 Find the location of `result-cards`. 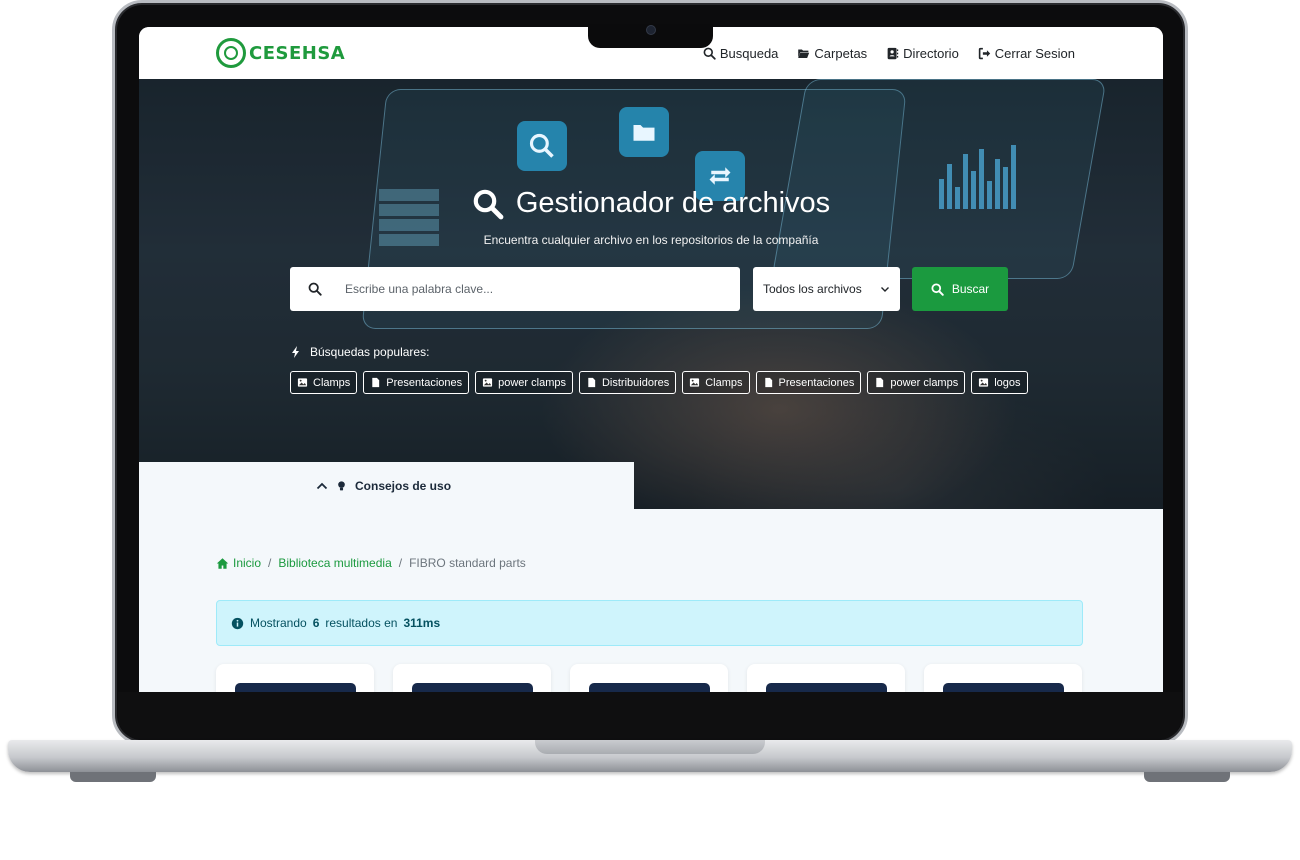

result-cards is located at coordinates (649, 678).